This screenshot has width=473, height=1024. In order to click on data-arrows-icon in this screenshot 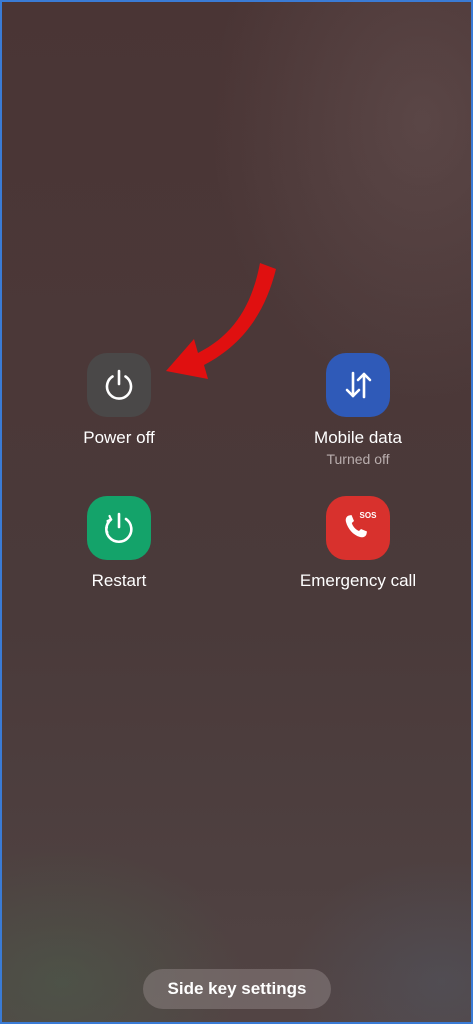, I will do `click(358, 385)`.